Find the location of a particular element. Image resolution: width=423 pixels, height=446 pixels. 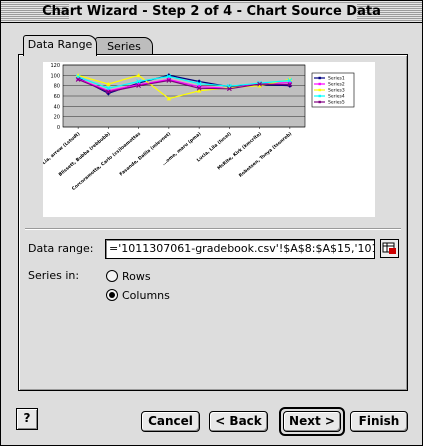

legend-label: Series5 is located at coordinates (336, 103).